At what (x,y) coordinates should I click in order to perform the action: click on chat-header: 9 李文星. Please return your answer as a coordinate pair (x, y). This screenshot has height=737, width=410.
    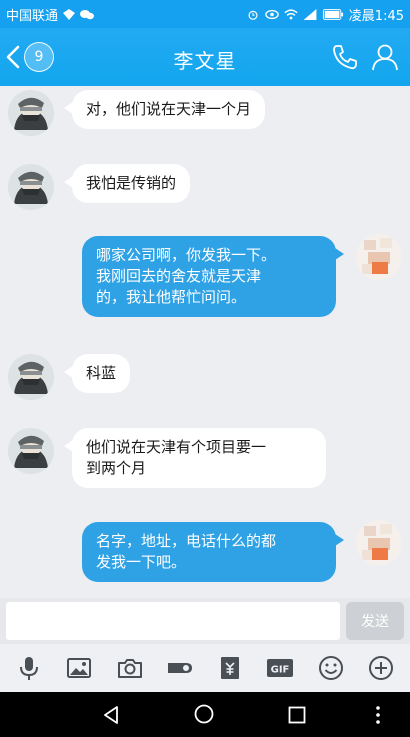
    Looking at the image, I should click on (205, 57).